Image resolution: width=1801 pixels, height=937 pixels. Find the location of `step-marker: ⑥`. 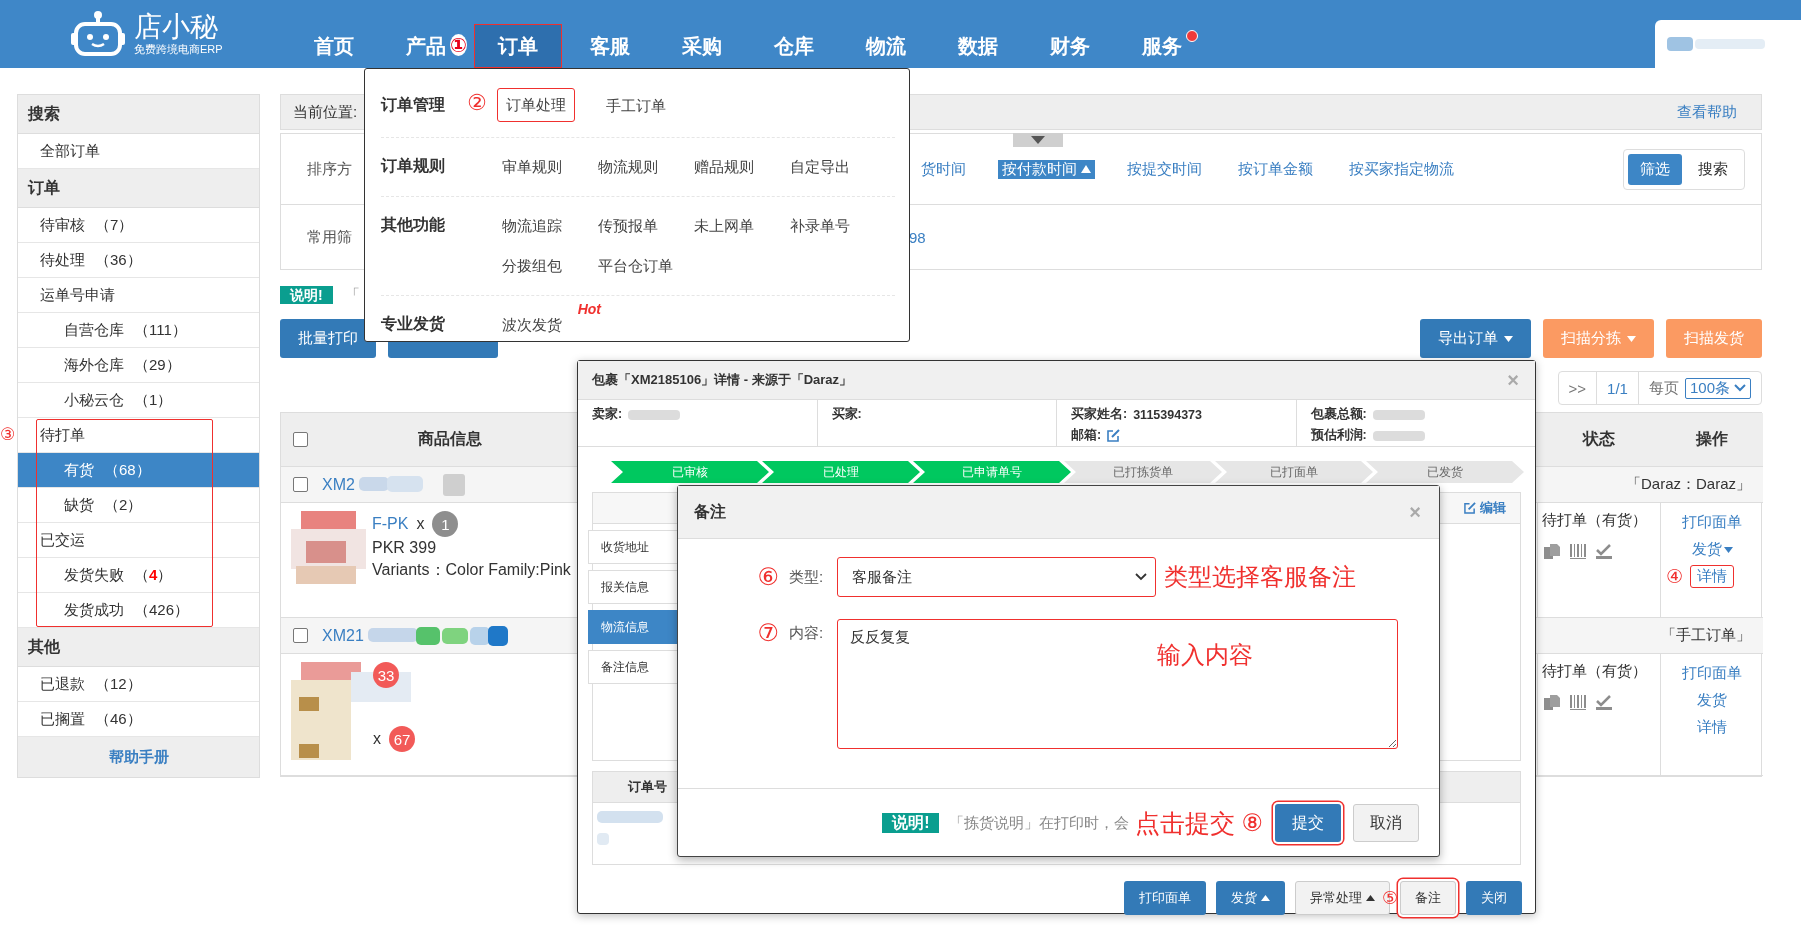

step-marker: ⑥ is located at coordinates (768, 577).